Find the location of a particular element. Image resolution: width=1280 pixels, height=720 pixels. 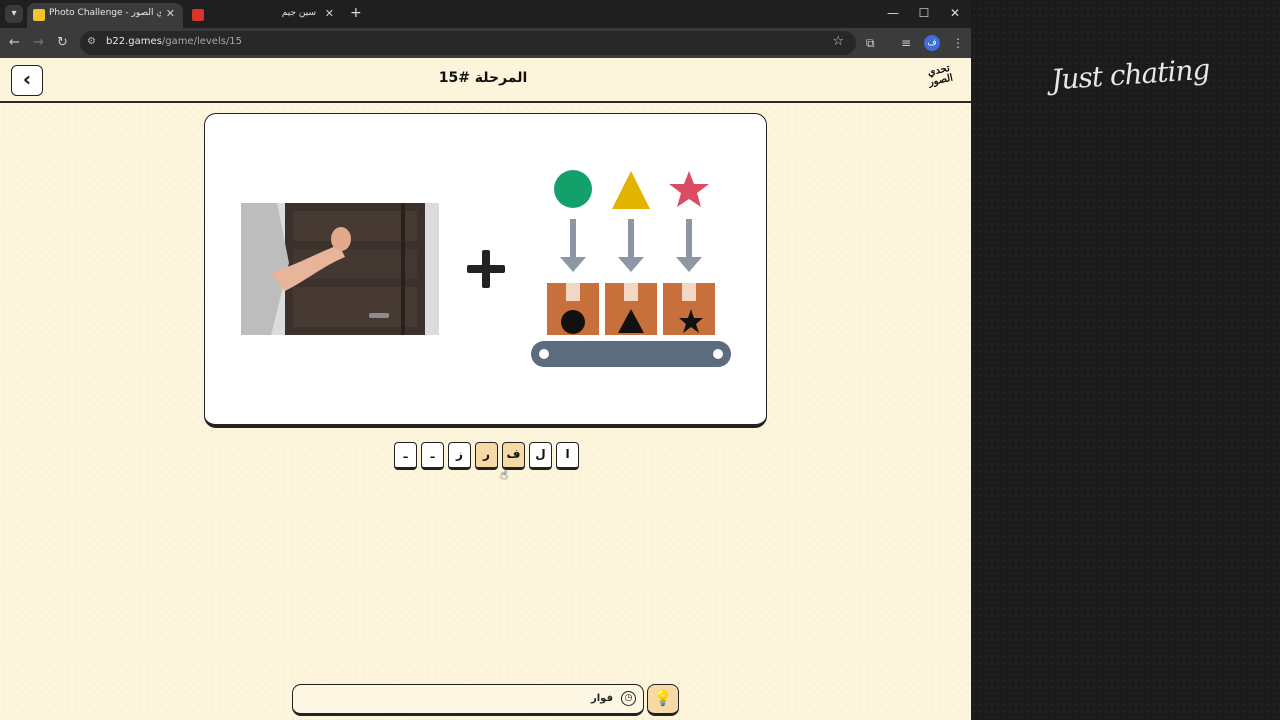

letter-slot: ز is located at coordinates (459, 456).